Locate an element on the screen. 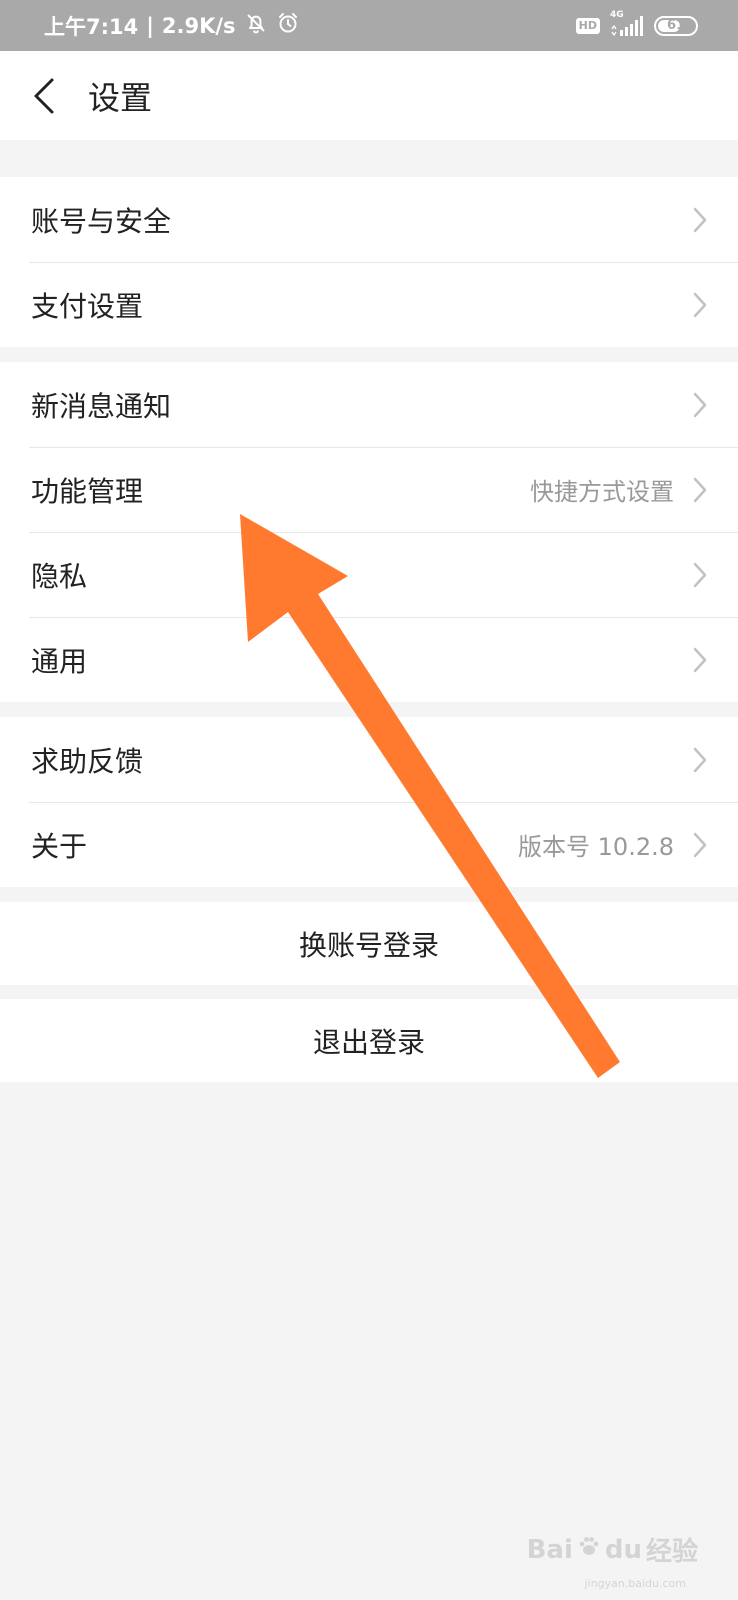 This screenshot has height=1600, width=738. status-right: HD 4G 61 is located at coordinates (636, 23).